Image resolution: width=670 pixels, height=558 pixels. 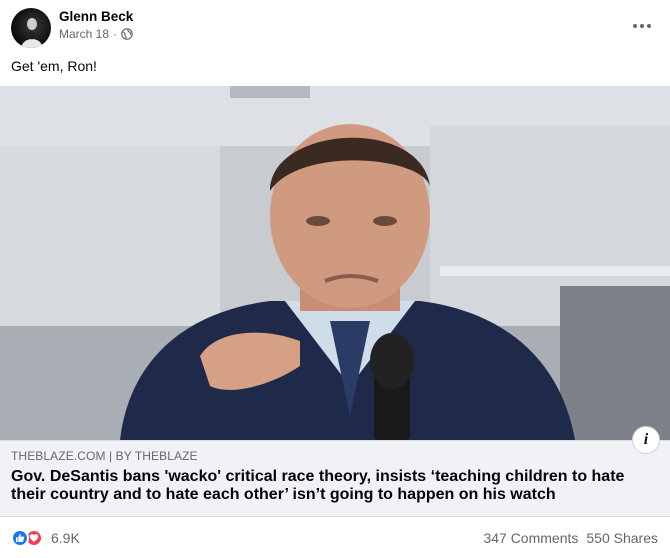 I want to click on reaction-count: 6.9K, so click(x=65, y=538).